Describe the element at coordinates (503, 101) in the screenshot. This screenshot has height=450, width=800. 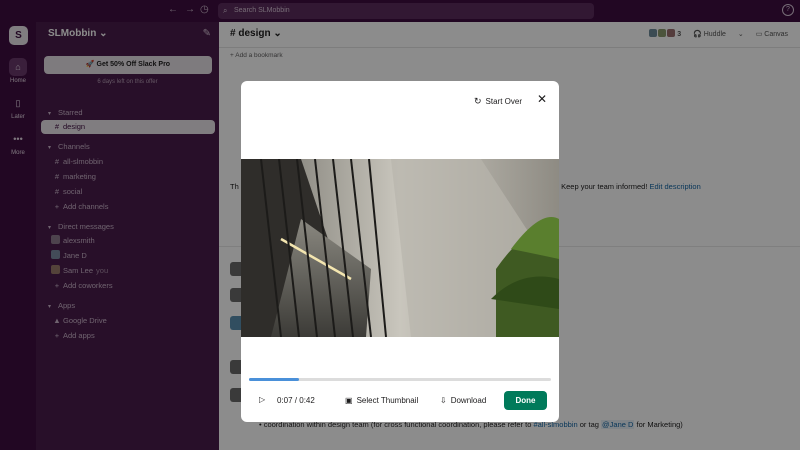
I see `start-over-label: Start Over` at that location.